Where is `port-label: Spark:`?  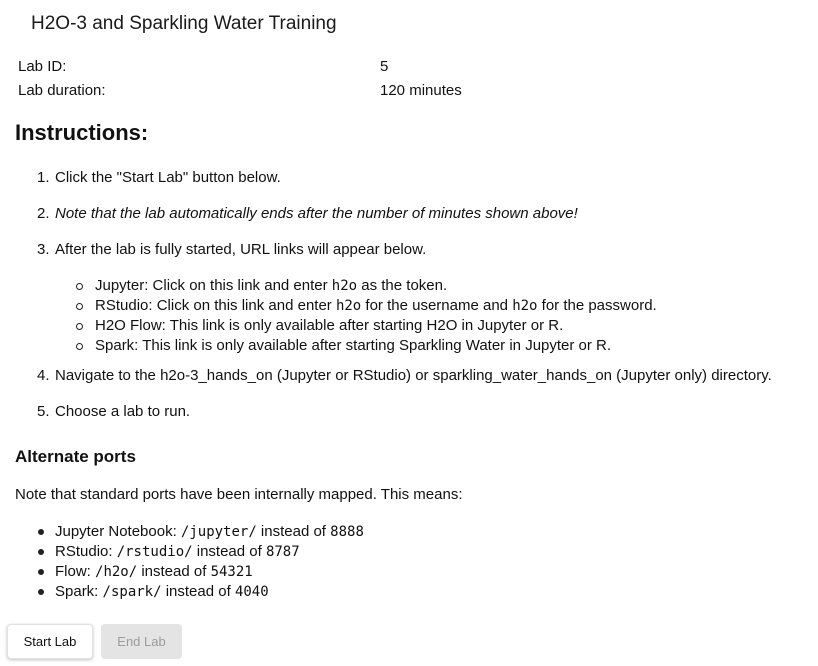
port-label: Spark: is located at coordinates (79, 591).